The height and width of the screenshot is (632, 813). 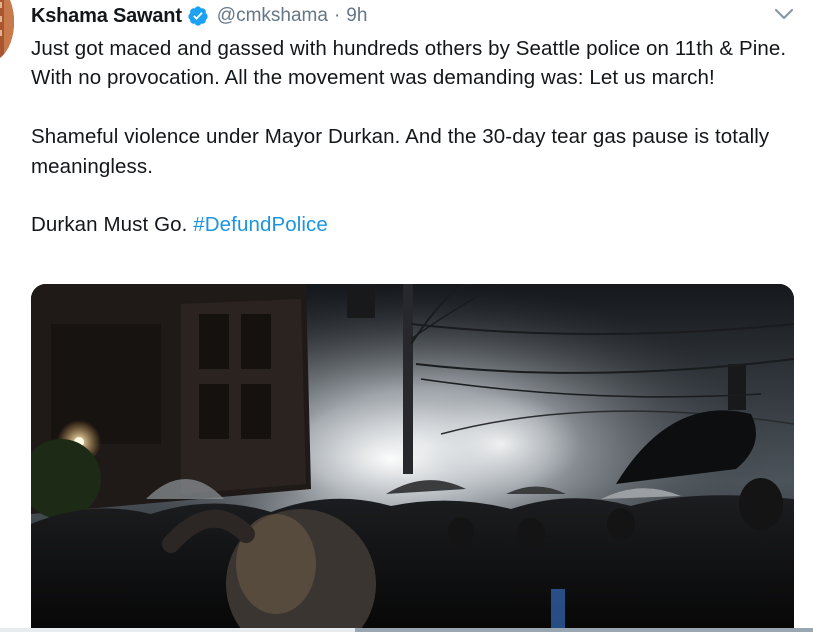 I want to click on author-name: Kshama Sawant, so click(x=106, y=16).